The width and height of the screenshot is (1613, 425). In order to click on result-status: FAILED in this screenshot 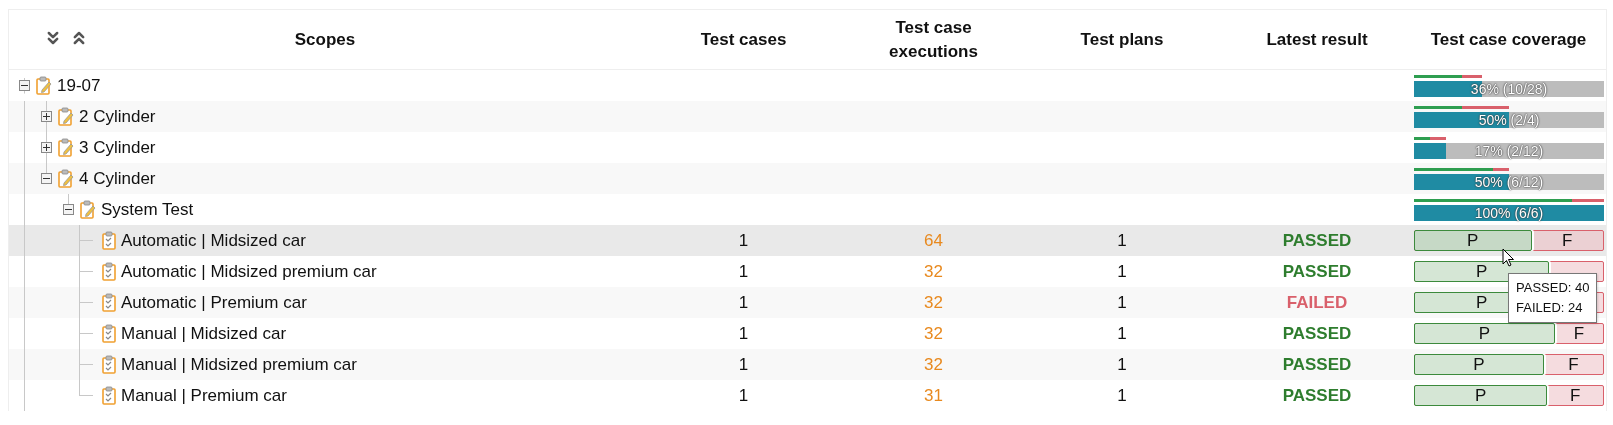, I will do `click(1317, 302)`.